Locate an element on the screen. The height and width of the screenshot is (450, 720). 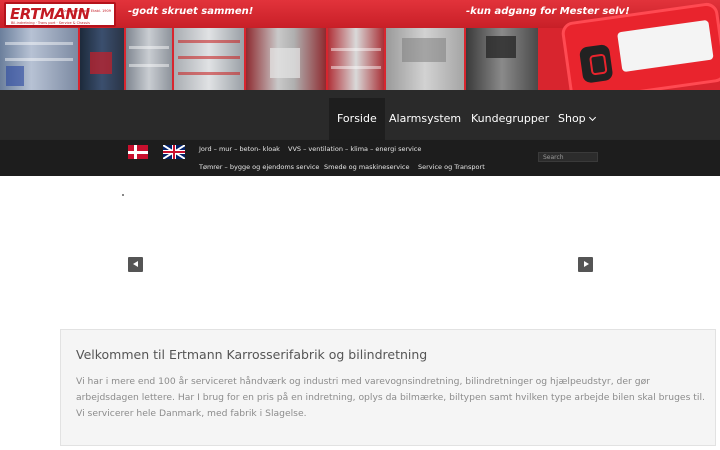
remote-button-icon is located at coordinates (596, 63).